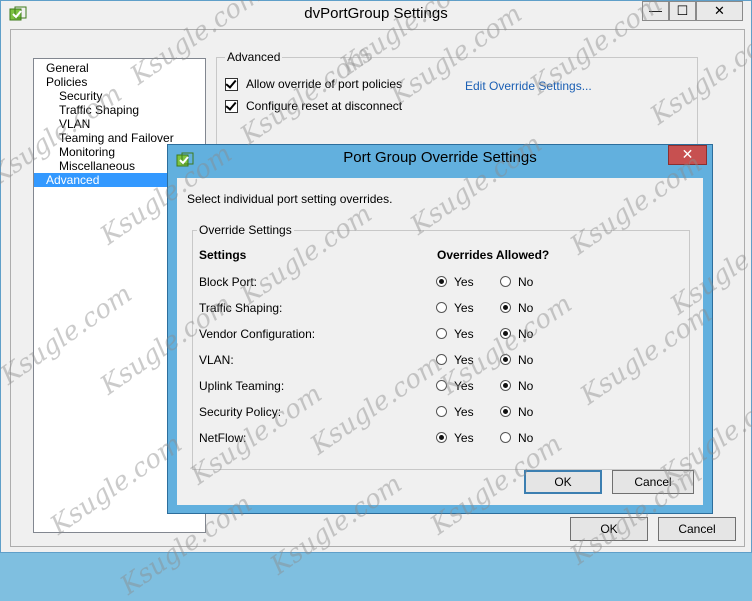 The image size is (752, 601). Describe the element at coordinates (440, 157) in the screenshot. I see `dialog-title: Port Group Override Settings` at that location.